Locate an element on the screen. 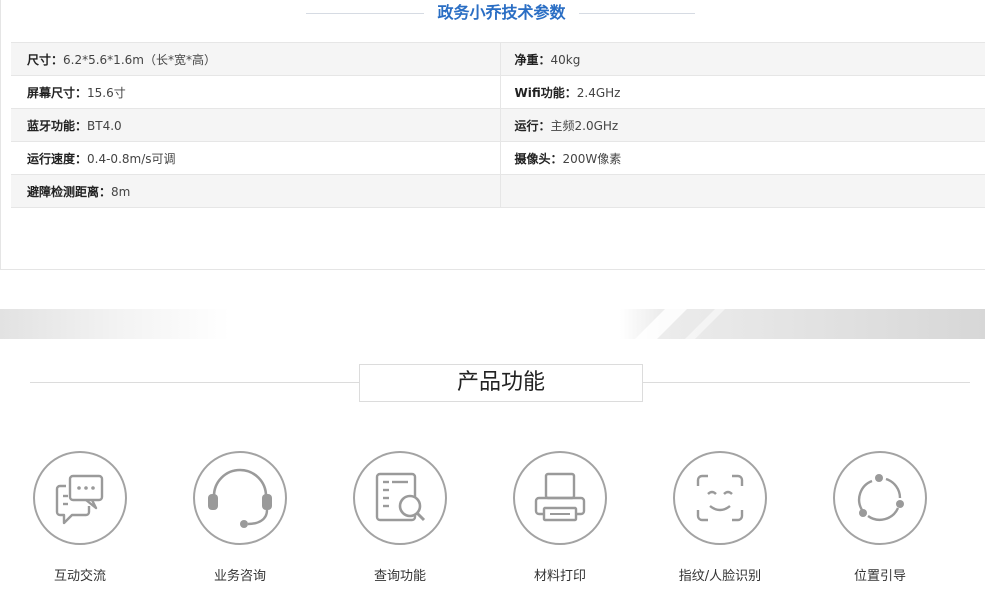 The height and width of the screenshot is (598, 985). spec-value: 主频2.0GHz is located at coordinates (584, 125).